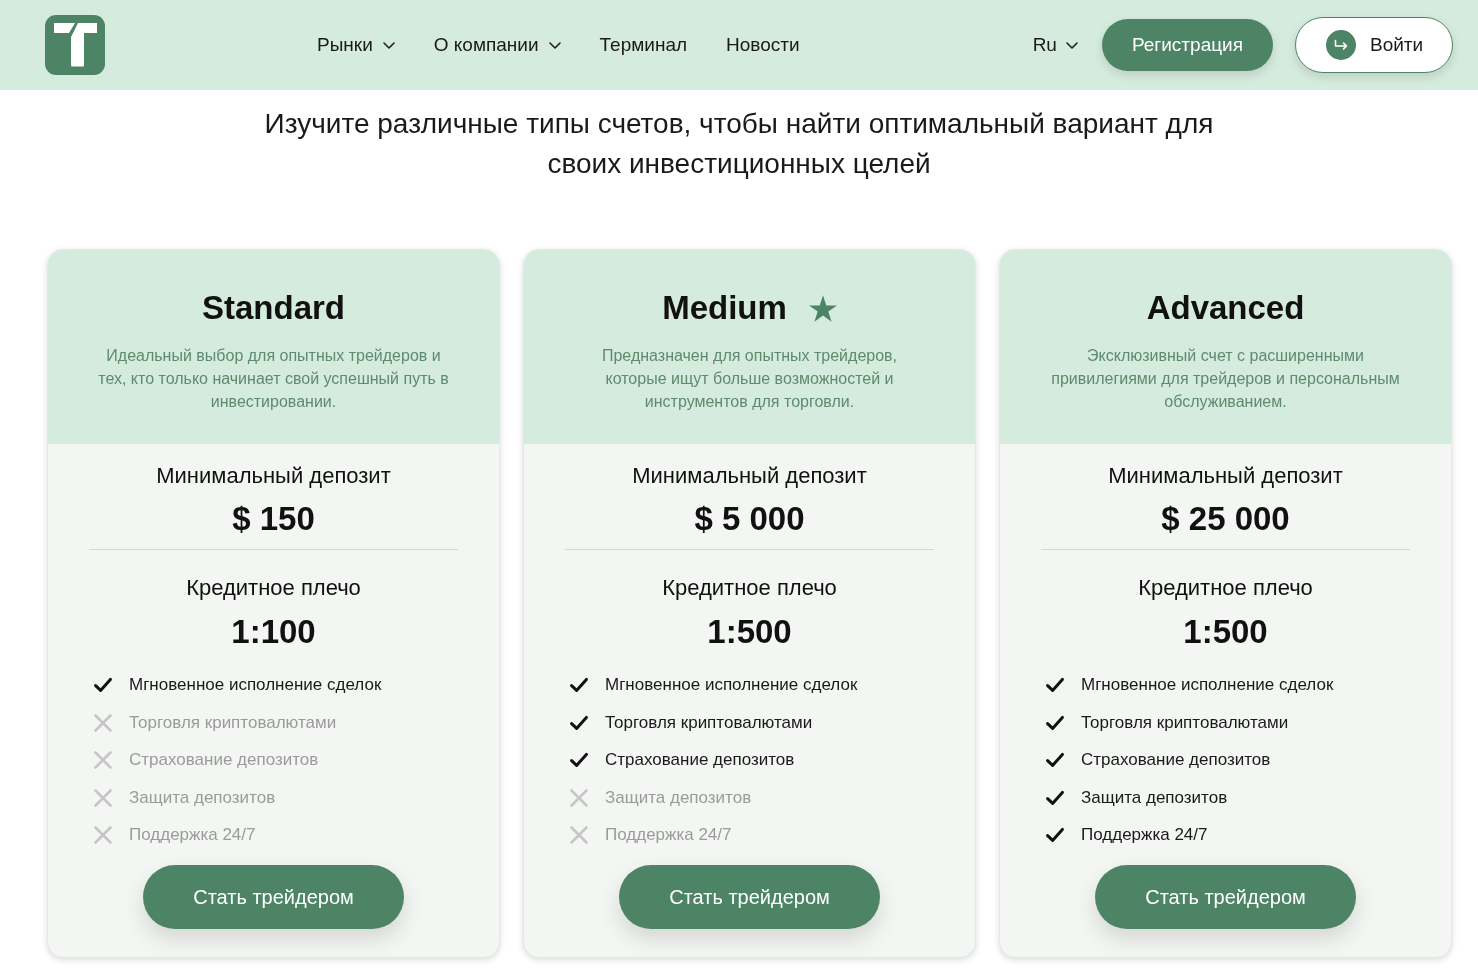  What do you see at coordinates (497, 45) in the screenshot?
I see `nav-link: О компании` at bounding box center [497, 45].